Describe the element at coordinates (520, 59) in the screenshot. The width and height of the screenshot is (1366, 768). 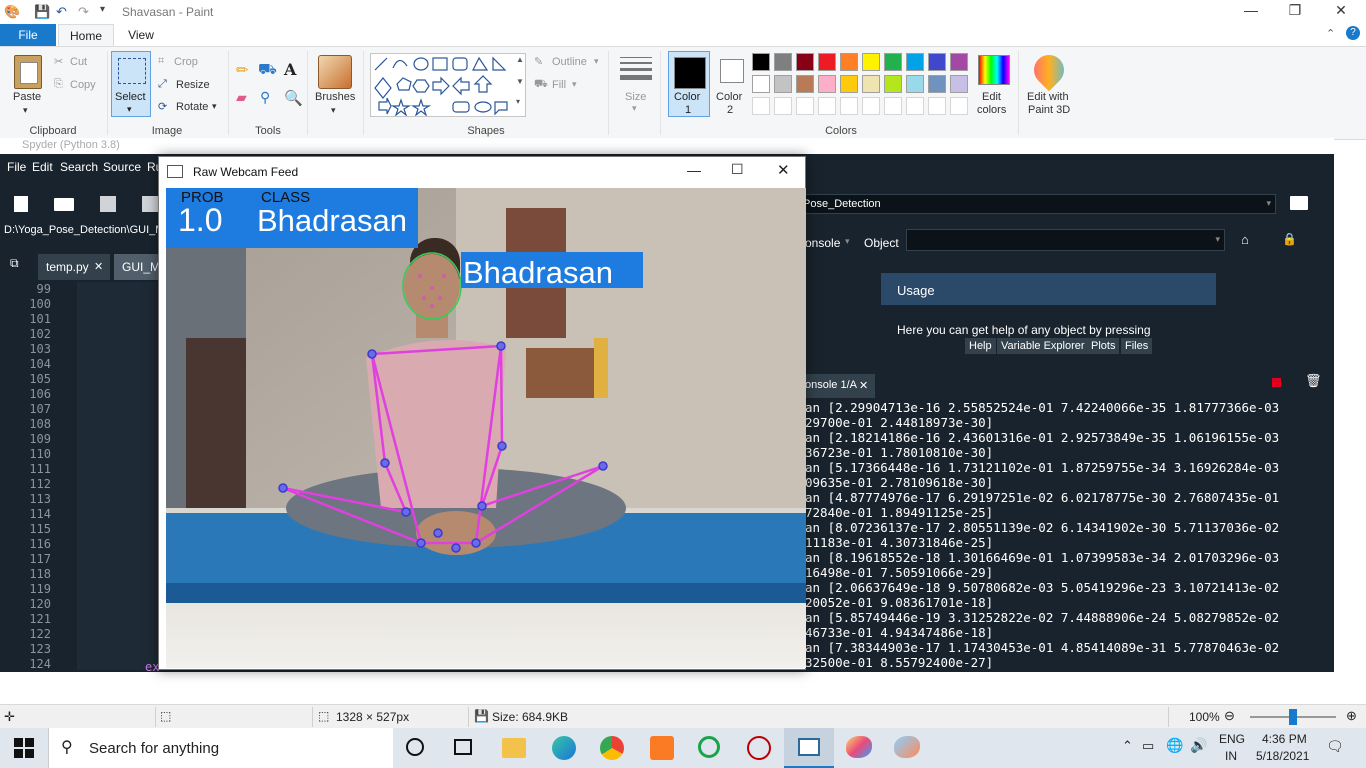
I see `shapes-scroll-up-icon: ▲` at that location.